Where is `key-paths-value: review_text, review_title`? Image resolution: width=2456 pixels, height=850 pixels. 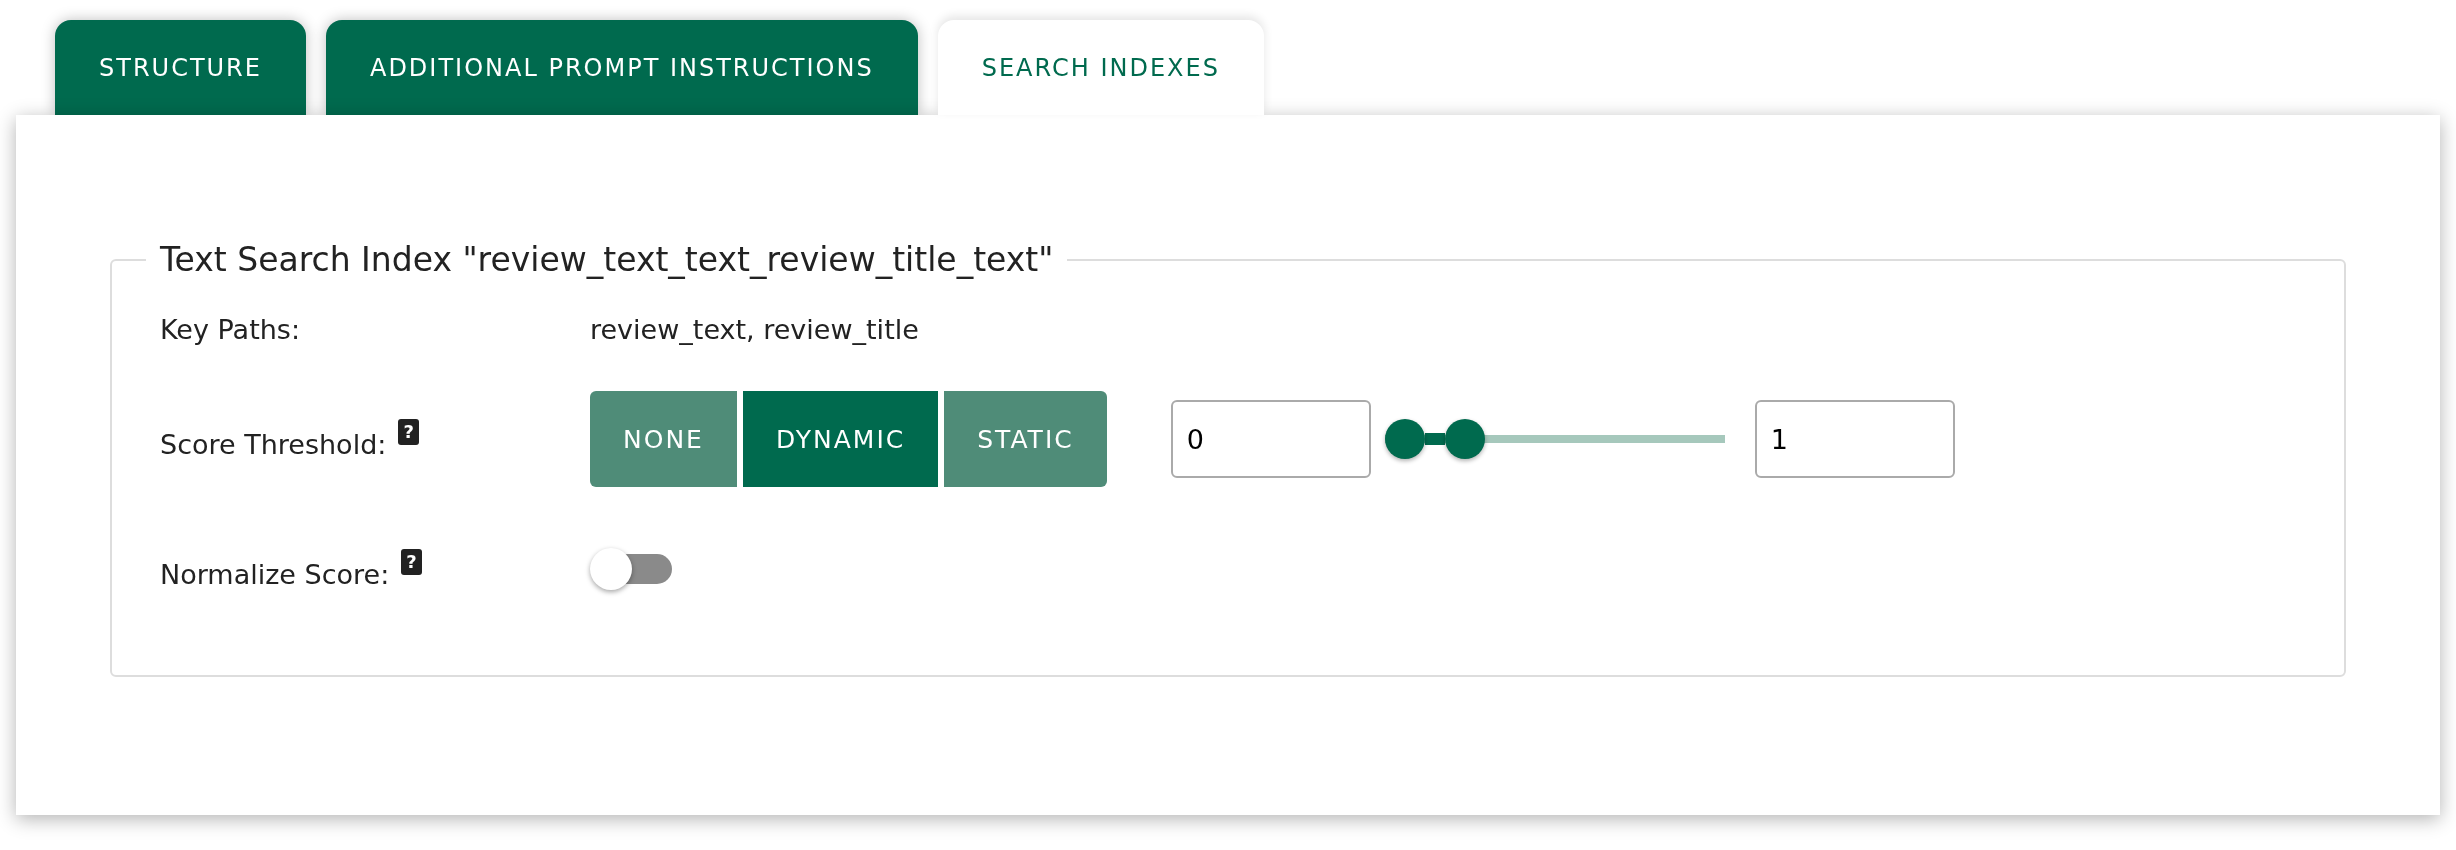 key-paths-value: review_text, review_title is located at coordinates (754, 329).